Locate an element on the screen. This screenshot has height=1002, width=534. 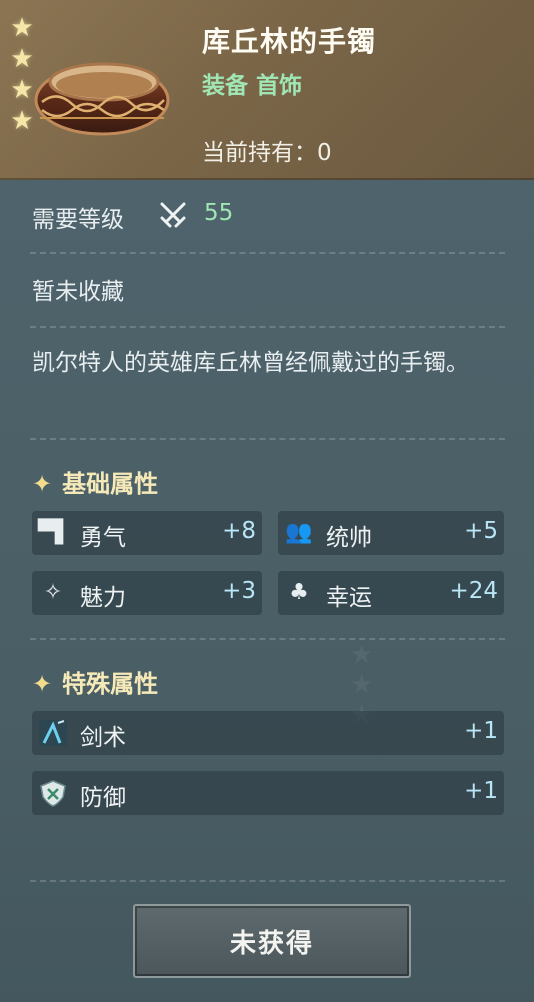
shield-sword-icon is located at coordinates (53, 793).